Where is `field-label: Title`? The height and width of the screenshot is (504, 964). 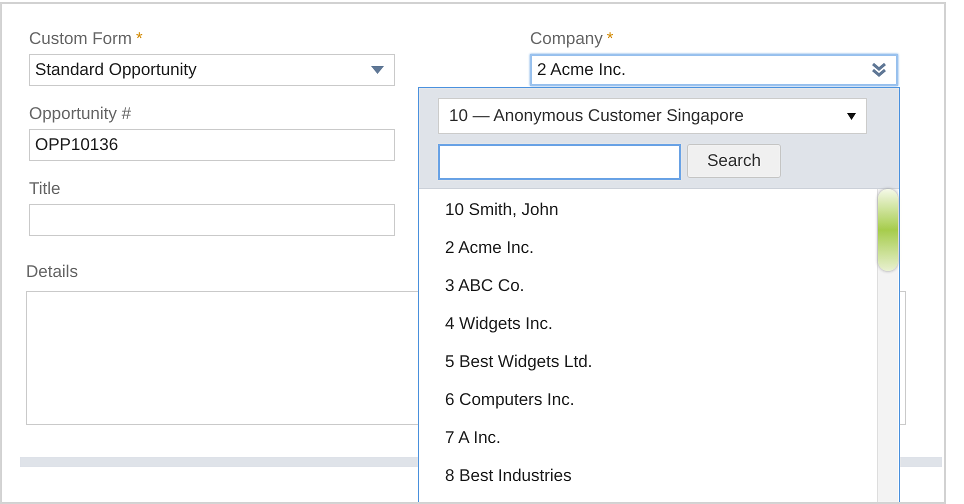
field-label: Title is located at coordinates (44, 189).